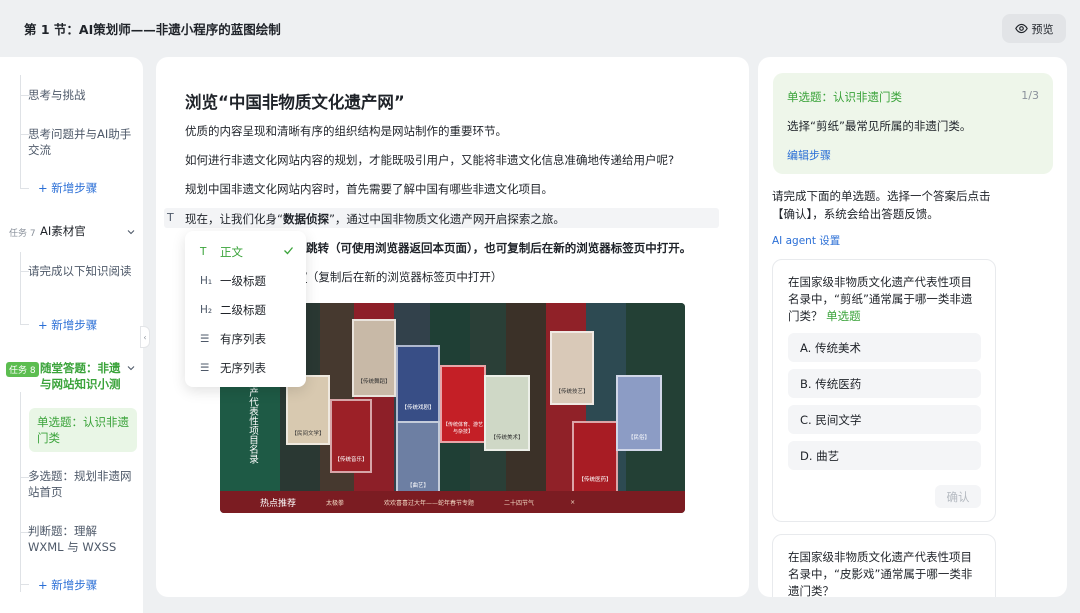 The height and width of the screenshot is (613, 1080). I want to click on menu-item-heading-2: H₂ 二级标题, so click(245, 309).